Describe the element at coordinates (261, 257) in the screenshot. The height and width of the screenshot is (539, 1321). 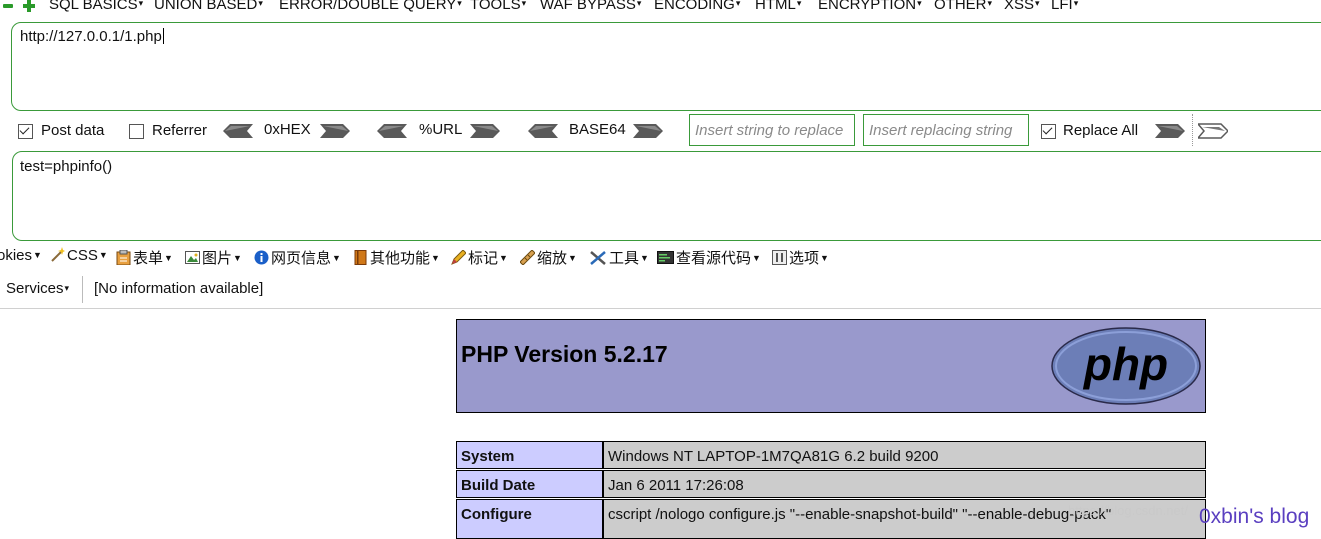
I see `info-icon` at that location.